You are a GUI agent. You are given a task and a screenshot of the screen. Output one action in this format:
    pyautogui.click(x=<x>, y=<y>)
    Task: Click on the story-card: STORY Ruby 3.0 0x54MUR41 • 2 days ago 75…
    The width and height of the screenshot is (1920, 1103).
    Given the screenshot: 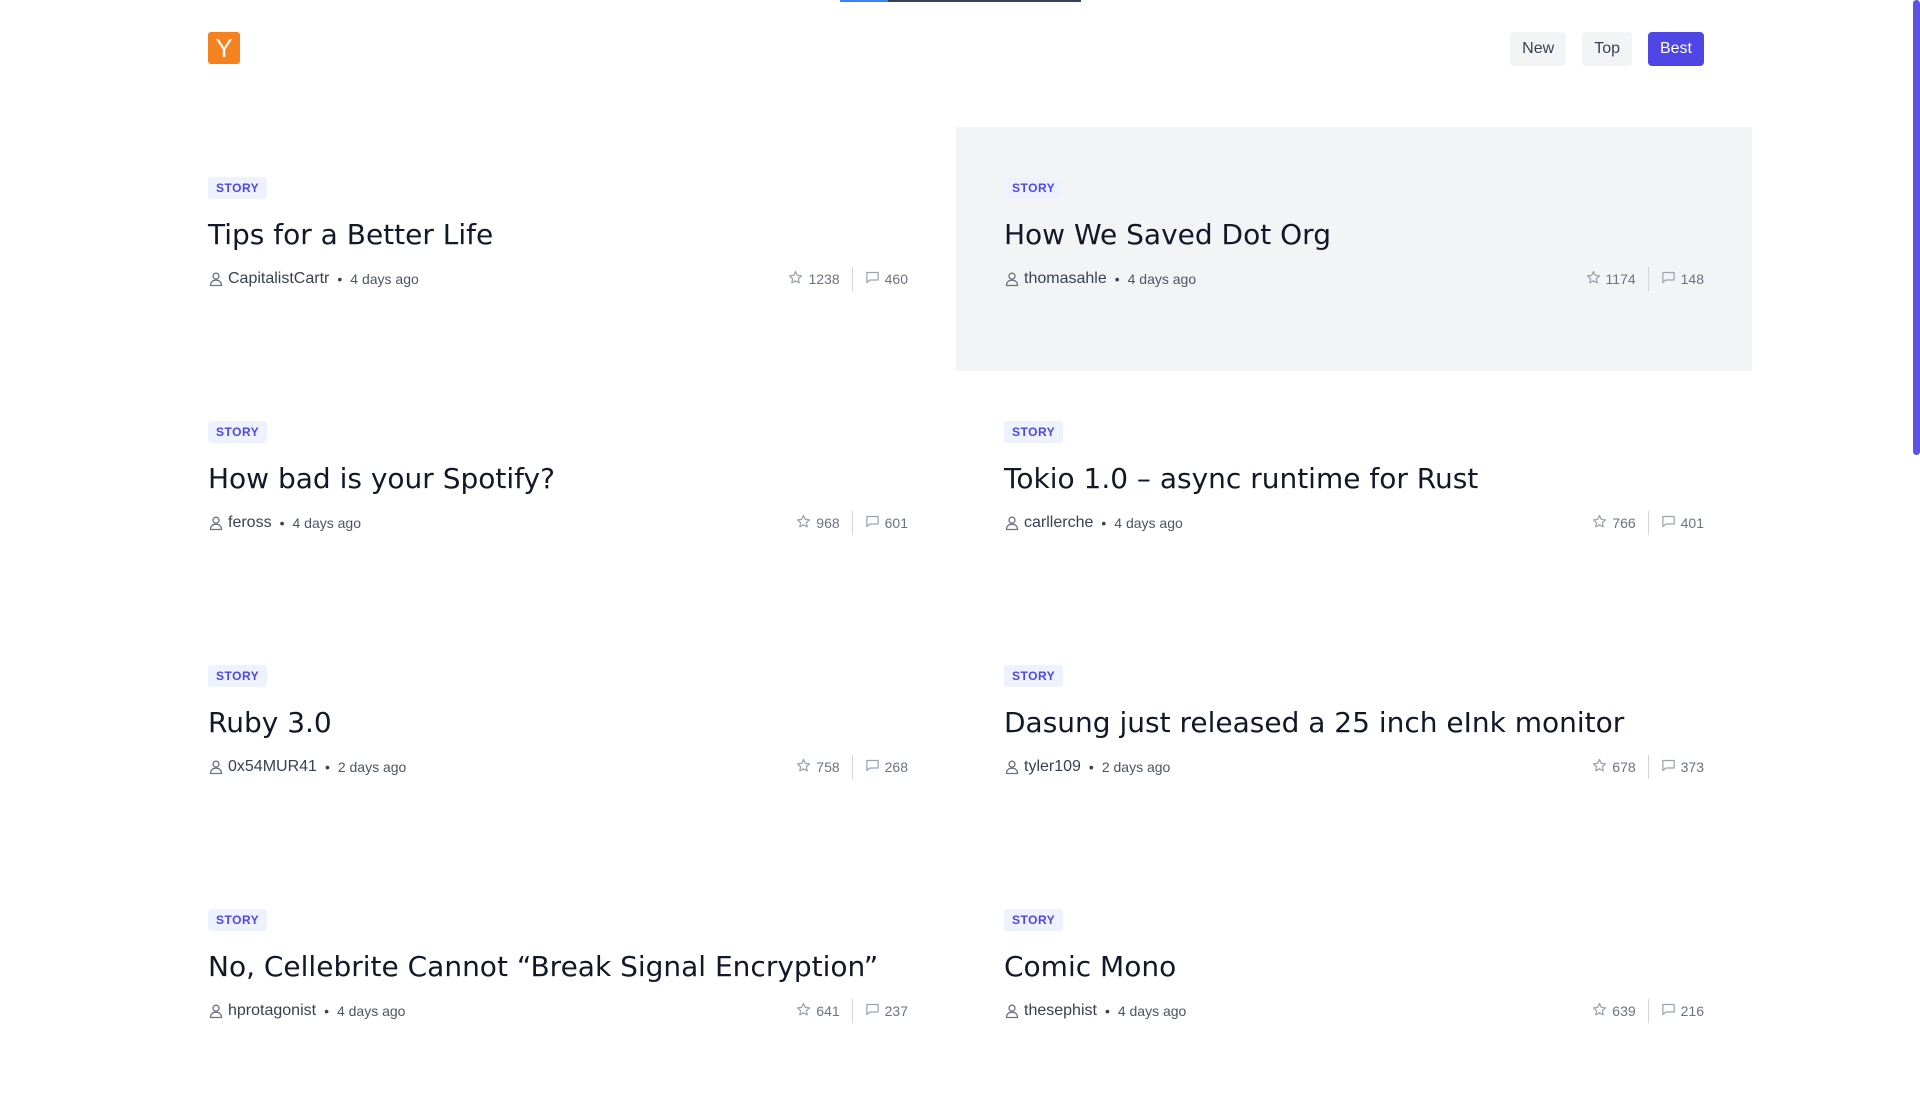 What is the action you would take?
    pyautogui.click(x=558, y=737)
    